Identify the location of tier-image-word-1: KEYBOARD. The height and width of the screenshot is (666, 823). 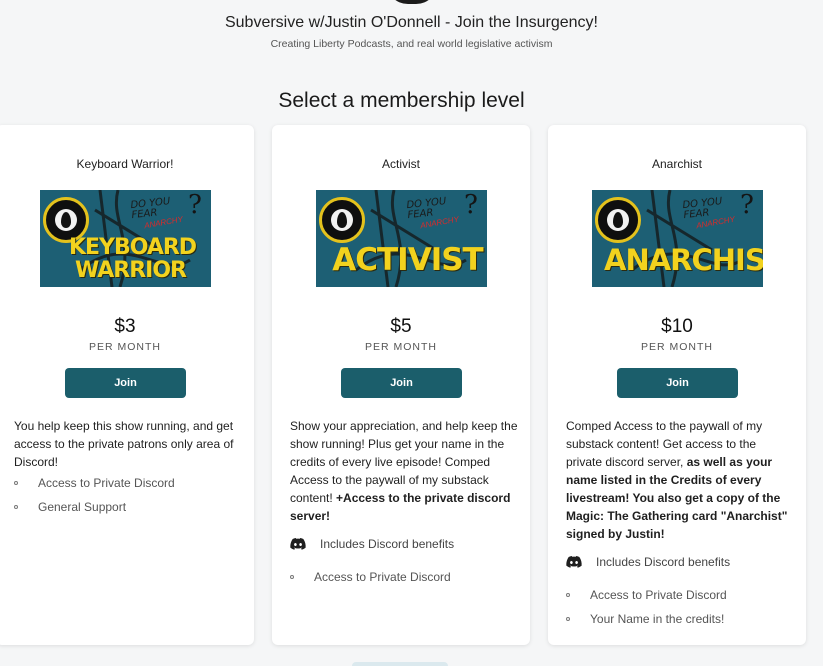
(132, 247).